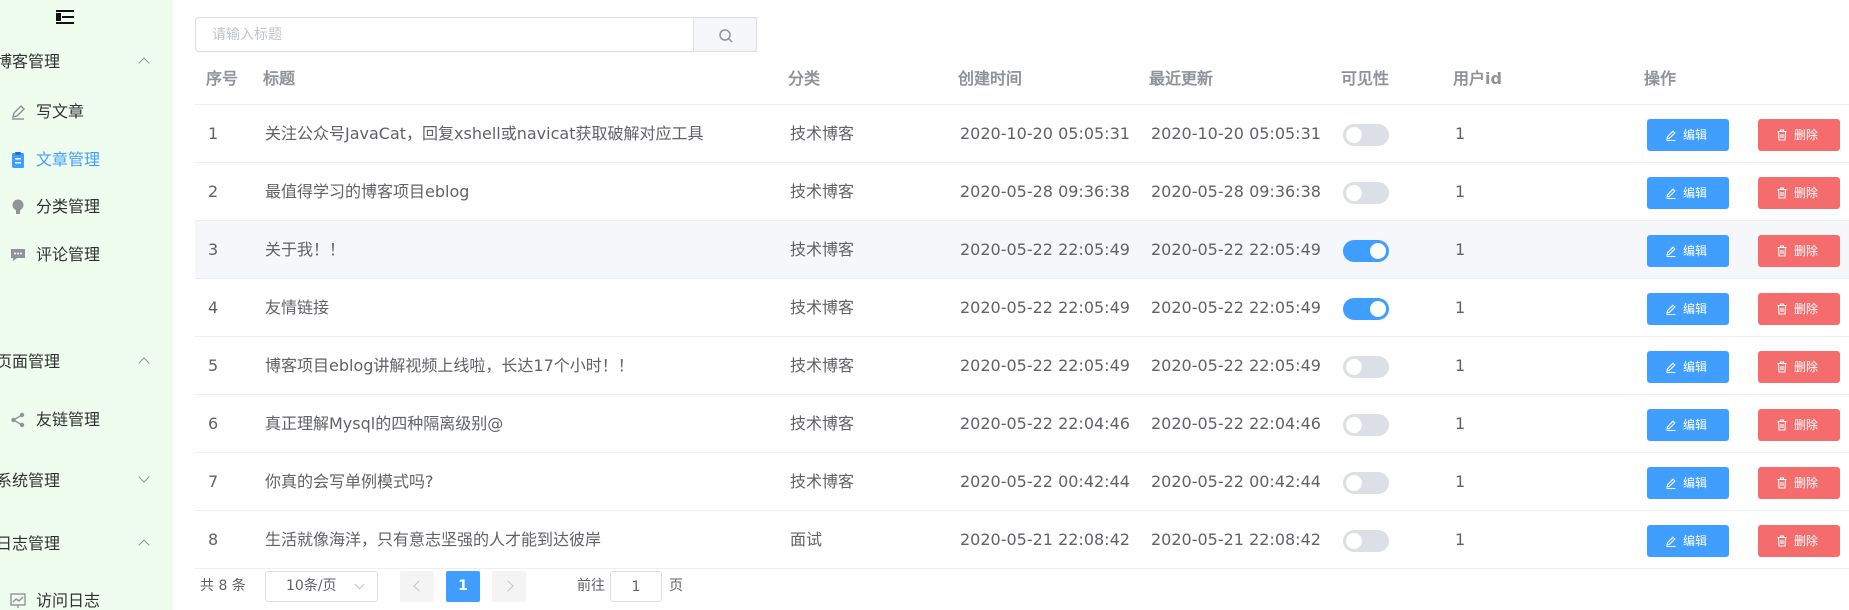 This screenshot has height=610, width=1849. What do you see at coordinates (1045, 133) in the screenshot?
I see `cell-created: 2020-10-20 05:05:31` at bounding box center [1045, 133].